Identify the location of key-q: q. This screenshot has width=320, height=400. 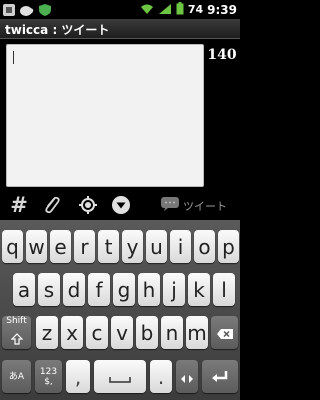
(12, 246).